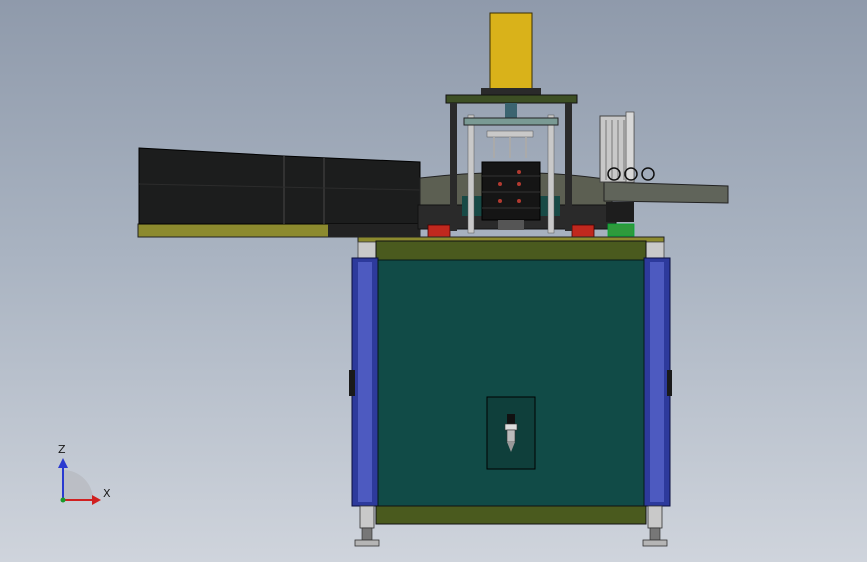 This screenshot has width=867, height=562. Describe the element at coordinates (511, 111) in the screenshot. I see `piston-rod` at that location.